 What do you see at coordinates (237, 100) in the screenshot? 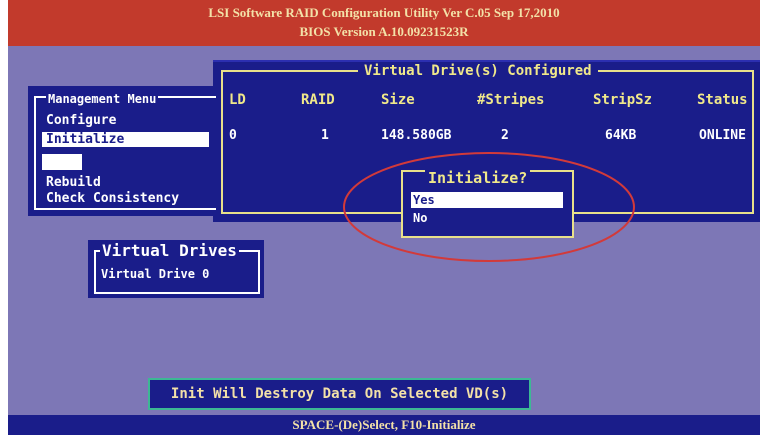
I see `col-header-ld: LD` at bounding box center [237, 100].